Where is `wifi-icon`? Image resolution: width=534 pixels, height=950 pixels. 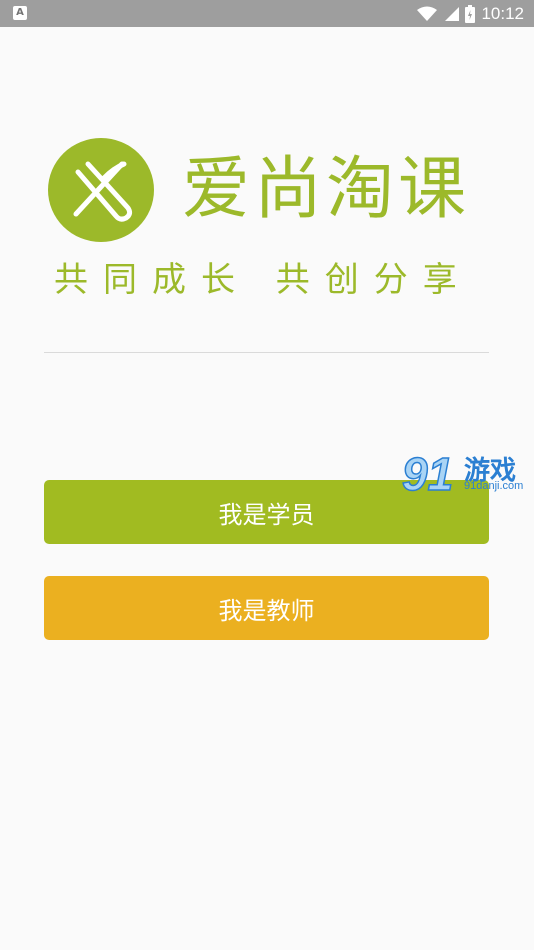
wifi-icon is located at coordinates (427, 13).